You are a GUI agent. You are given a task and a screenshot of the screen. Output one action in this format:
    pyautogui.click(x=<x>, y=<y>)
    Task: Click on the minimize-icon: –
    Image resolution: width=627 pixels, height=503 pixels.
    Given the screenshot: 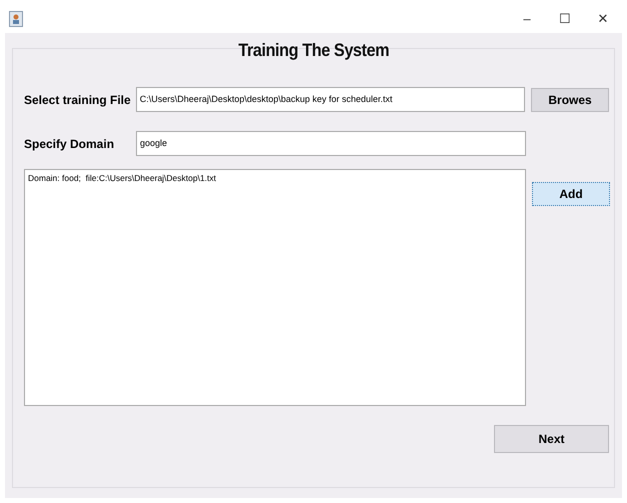 What is the action you would take?
    pyautogui.click(x=527, y=19)
    